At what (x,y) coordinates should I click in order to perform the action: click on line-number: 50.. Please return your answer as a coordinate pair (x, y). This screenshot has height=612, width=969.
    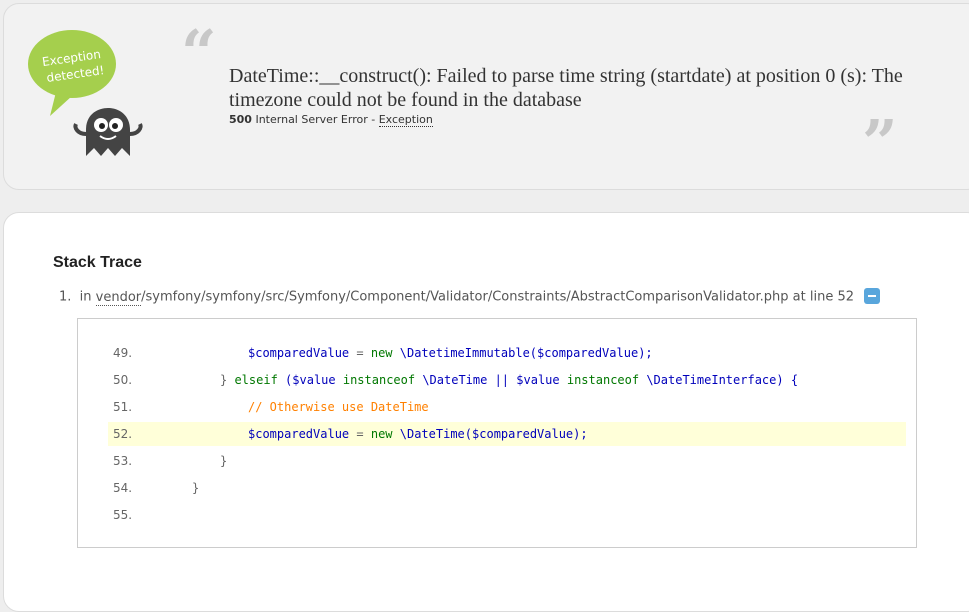
    Looking at the image, I should click on (123, 380).